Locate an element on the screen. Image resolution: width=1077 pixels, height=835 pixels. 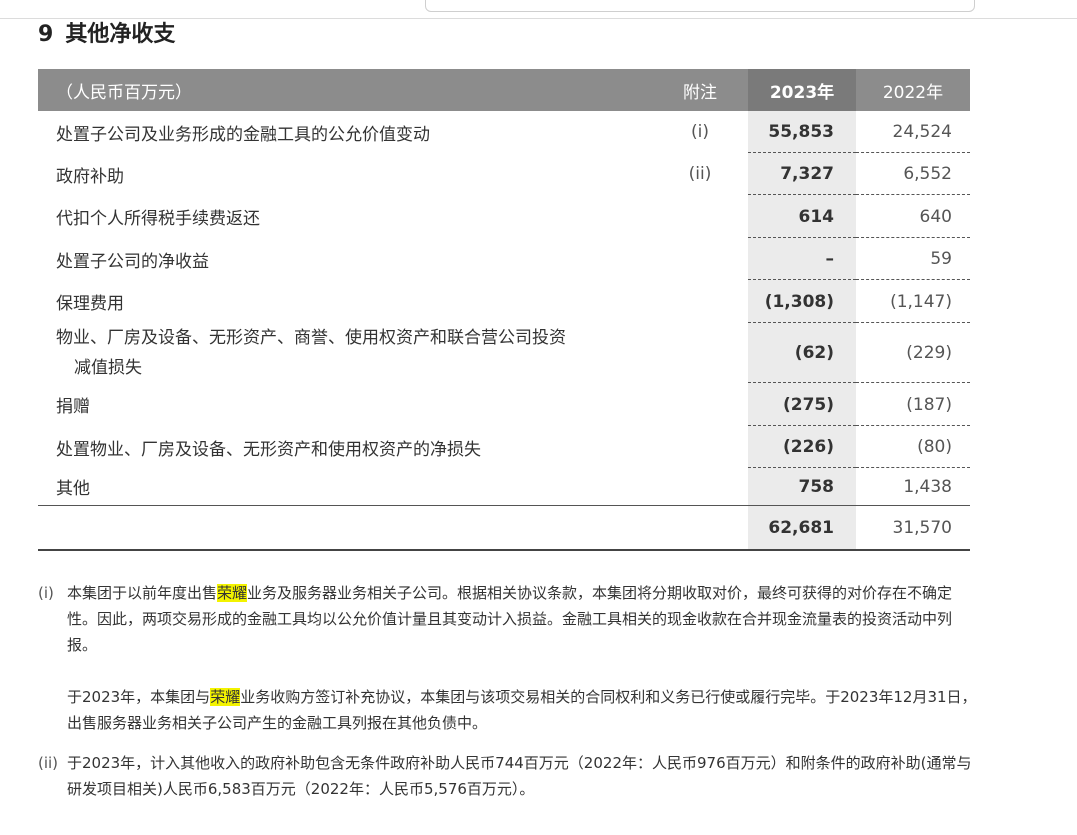
table-row: 处置子公司的净收益 – 59 is located at coordinates (504, 259).